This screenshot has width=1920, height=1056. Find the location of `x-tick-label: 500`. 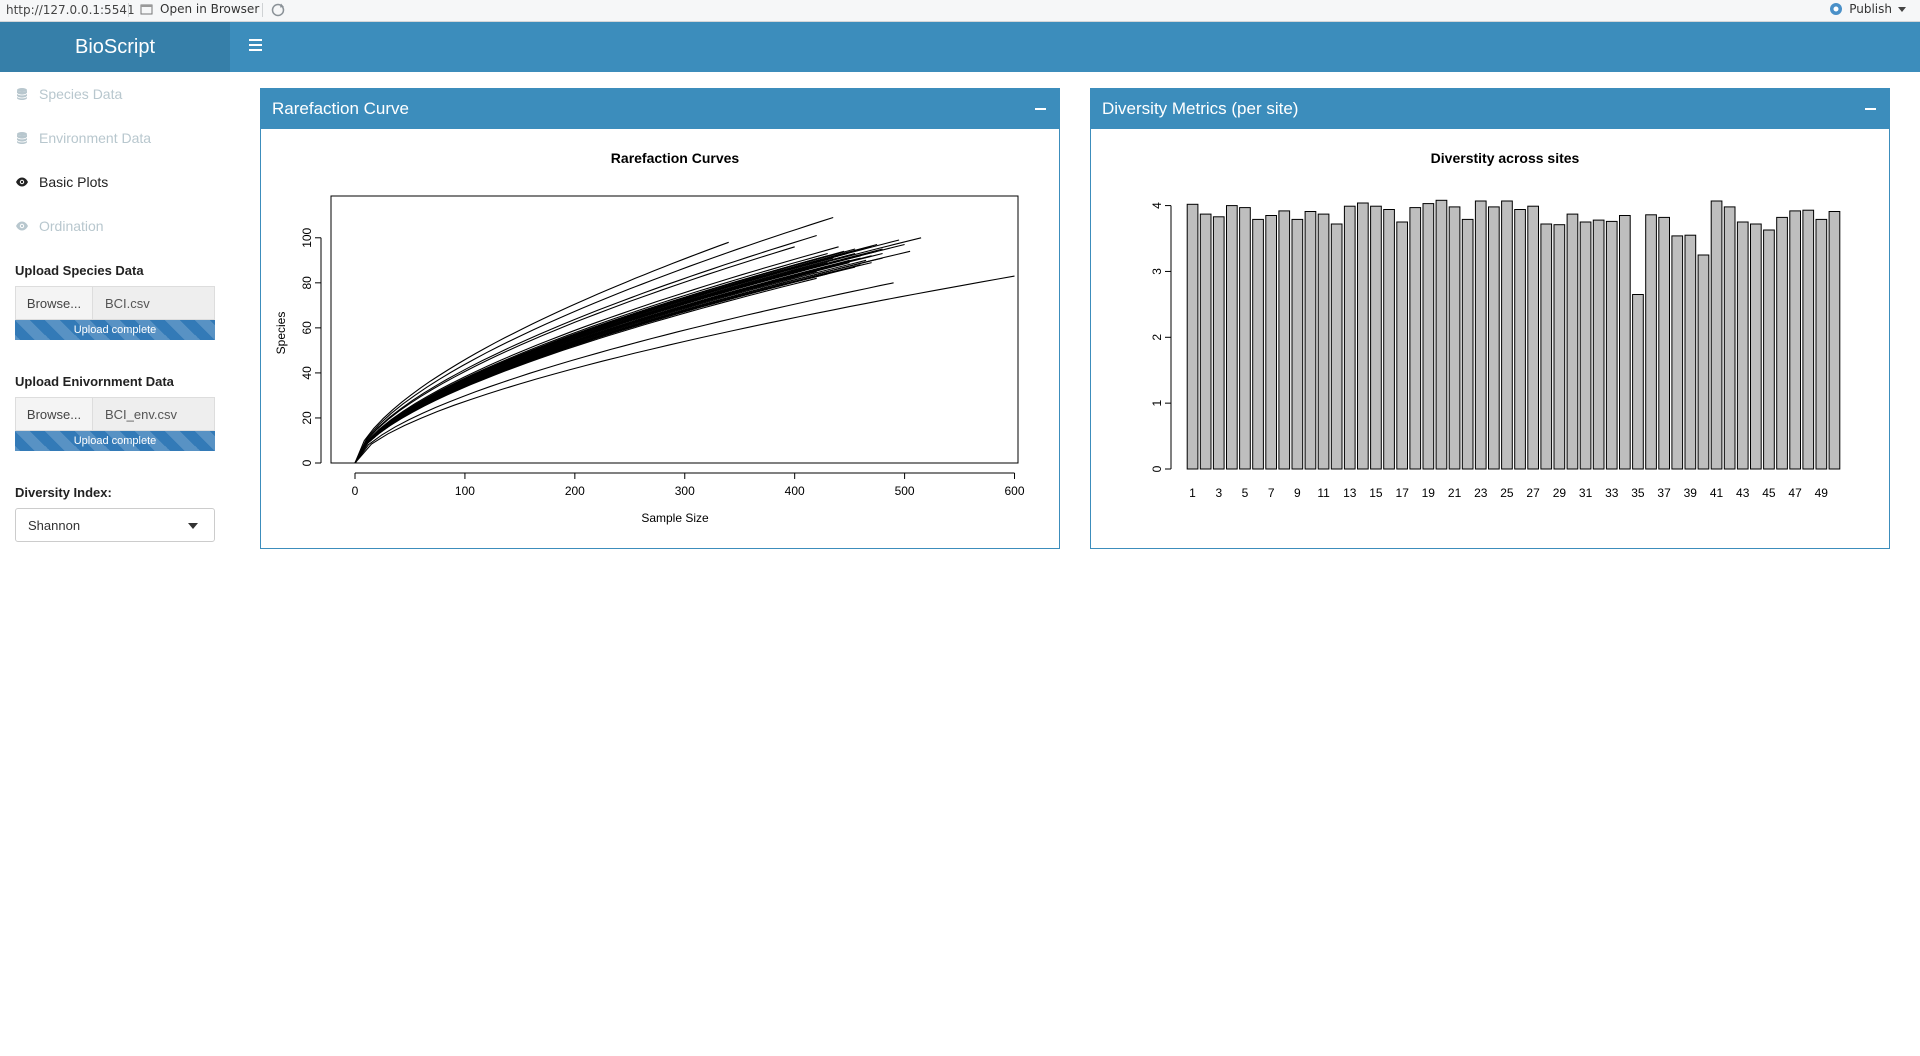

x-tick-label: 500 is located at coordinates (905, 491).